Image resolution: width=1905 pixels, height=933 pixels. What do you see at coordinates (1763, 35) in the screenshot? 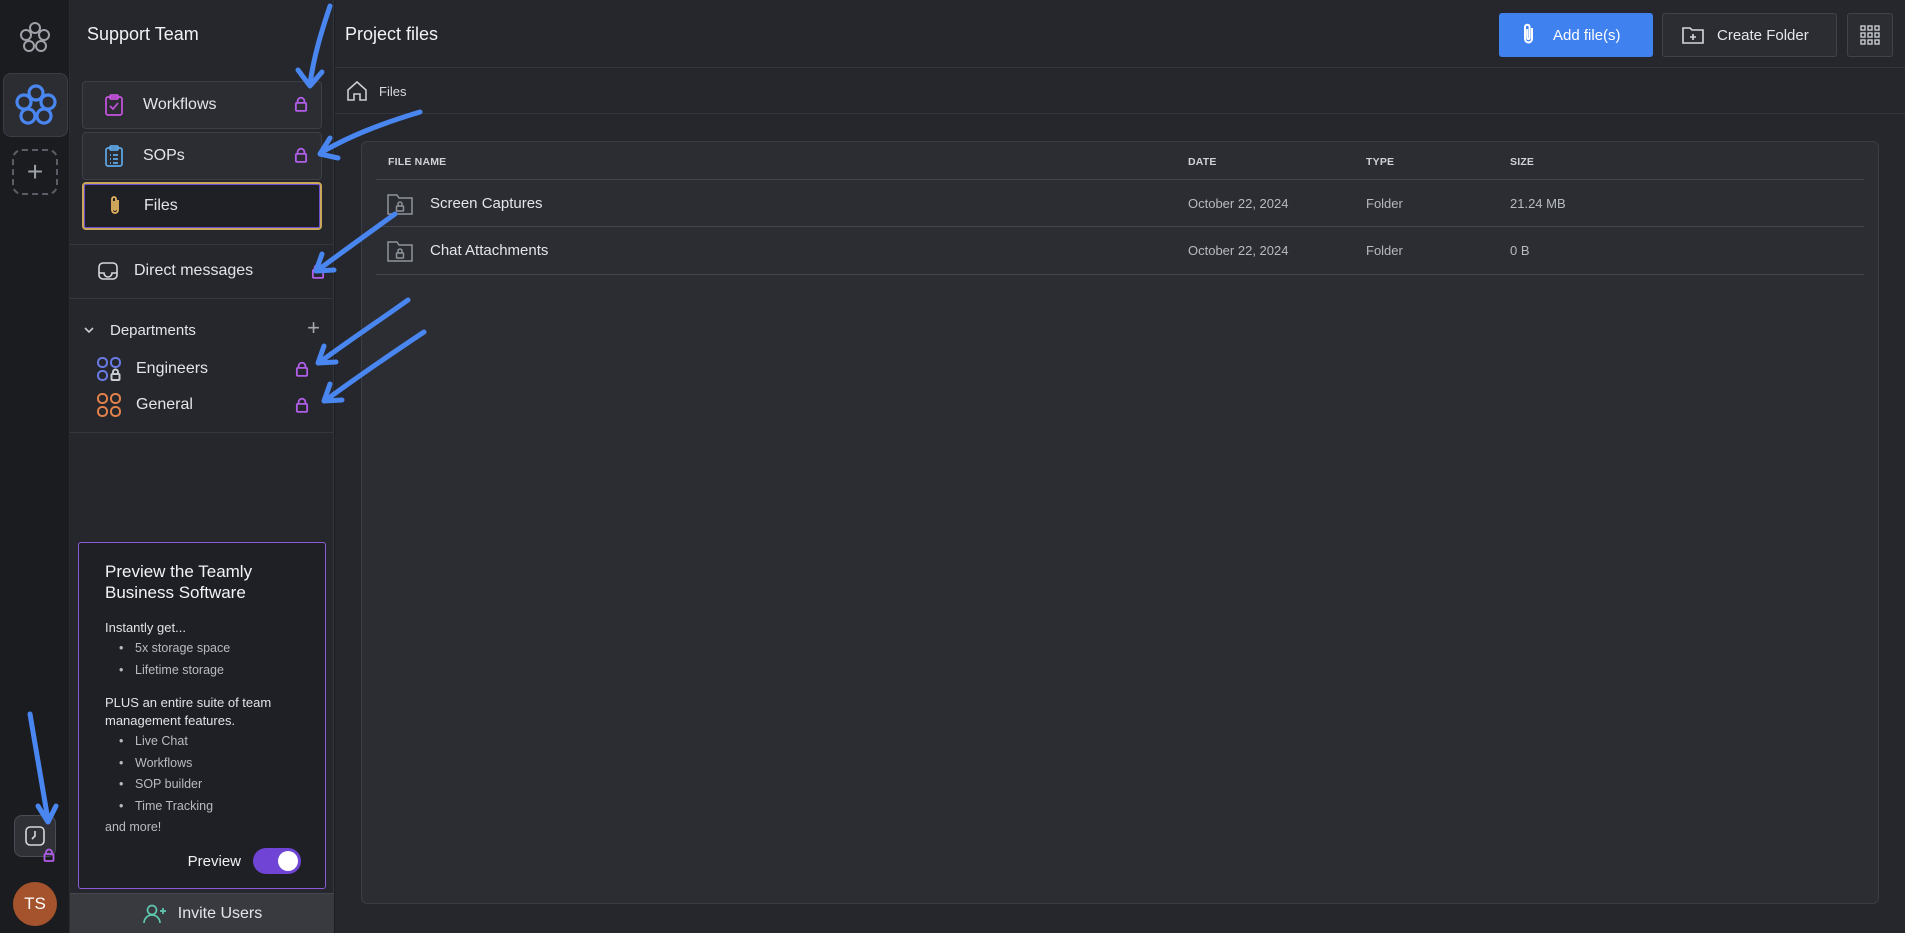
I see `create-folder-label: Create Folder` at bounding box center [1763, 35].